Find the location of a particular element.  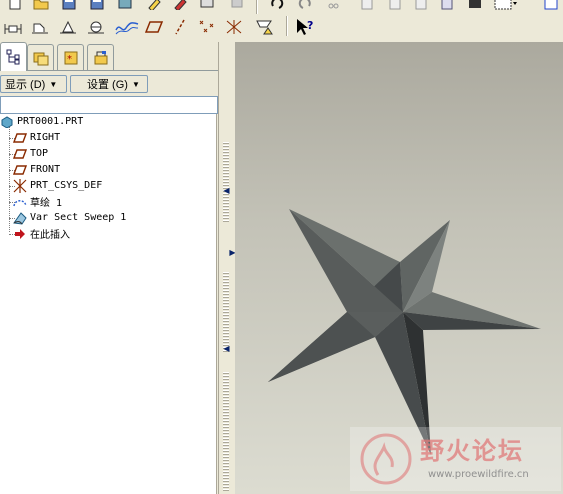

tree-item-front: FRONT is located at coordinates (36, 169).